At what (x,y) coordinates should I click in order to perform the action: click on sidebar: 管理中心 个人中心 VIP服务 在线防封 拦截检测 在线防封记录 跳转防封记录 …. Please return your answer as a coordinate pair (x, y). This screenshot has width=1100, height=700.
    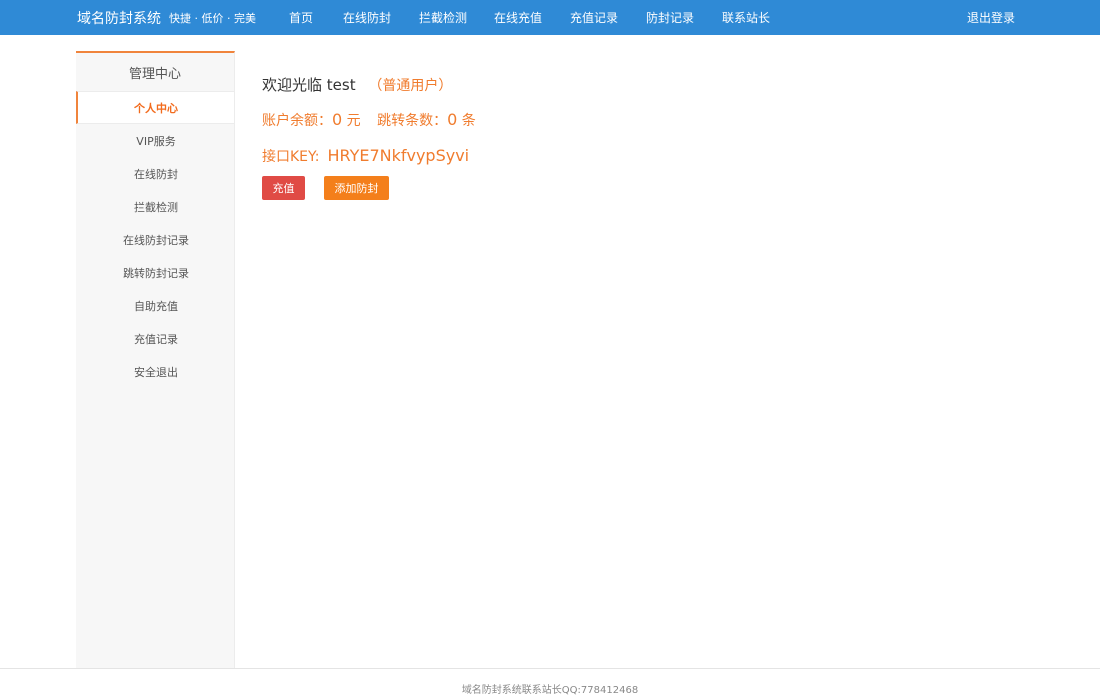
    Looking at the image, I should click on (155, 359).